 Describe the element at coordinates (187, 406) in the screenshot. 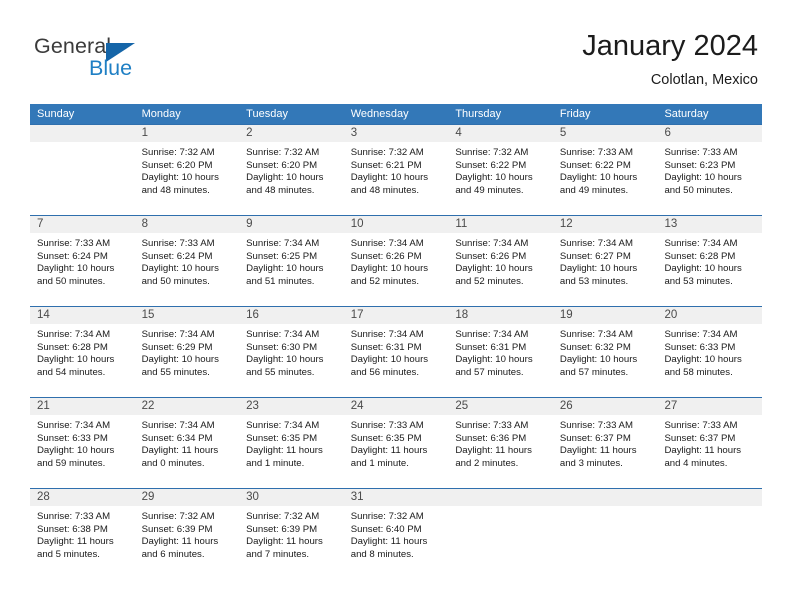

I see `day-number: 22` at that location.